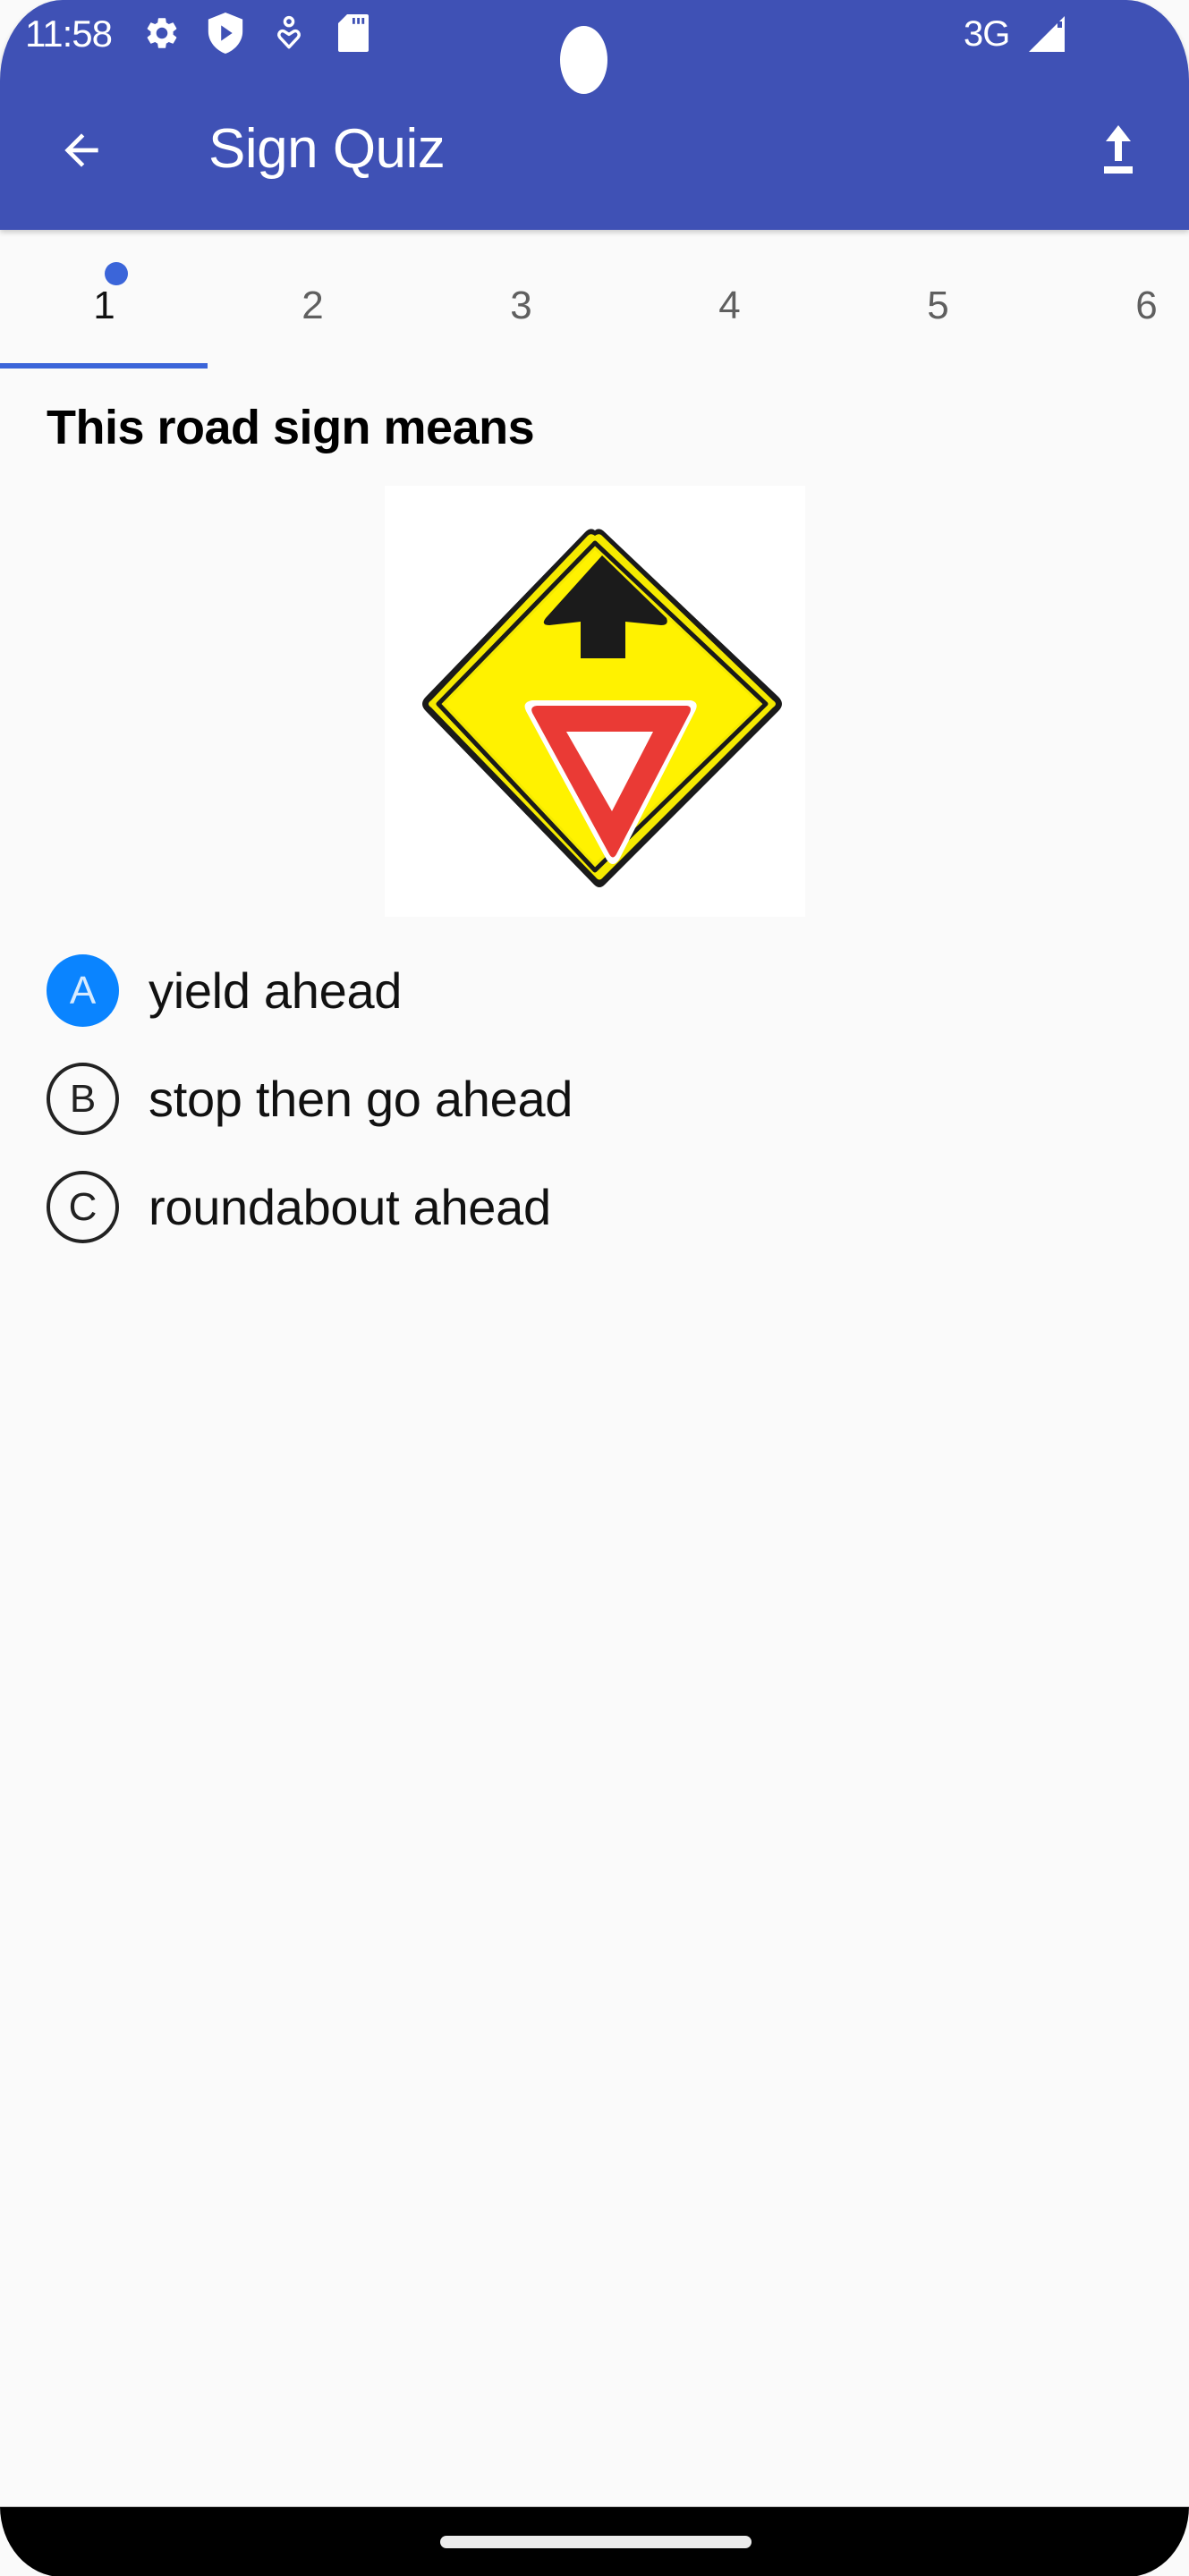 This screenshot has height=2576, width=1189. What do you see at coordinates (104, 305) in the screenshot?
I see `tab-label: 1` at bounding box center [104, 305].